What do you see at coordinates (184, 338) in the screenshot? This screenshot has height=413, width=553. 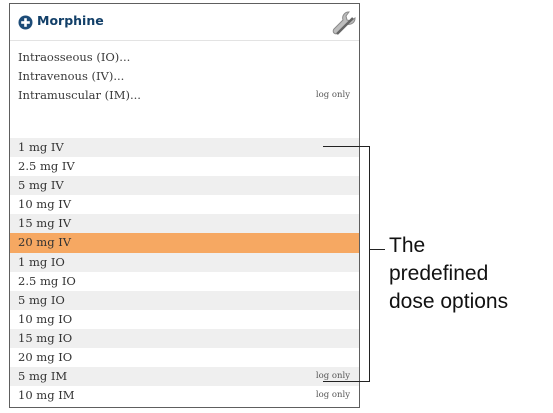 I see `dose-item: 15 mg IO` at bounding box center [184, 338].